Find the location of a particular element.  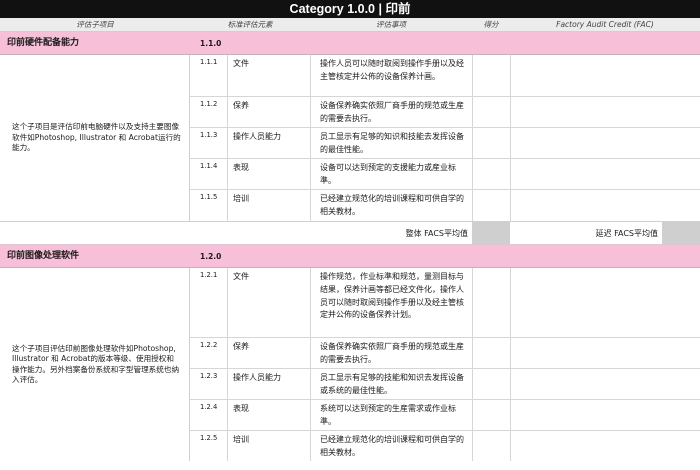

section-name: 印前图像处理软件 is located at coordinates (43, 256).